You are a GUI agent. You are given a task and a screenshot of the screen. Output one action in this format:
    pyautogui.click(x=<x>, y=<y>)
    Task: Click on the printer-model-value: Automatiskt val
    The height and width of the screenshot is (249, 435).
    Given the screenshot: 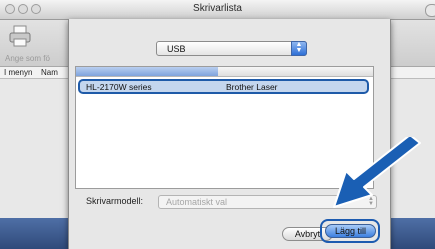 What is the action you would take?
    pyautogui.click(x=197, y=202)
    